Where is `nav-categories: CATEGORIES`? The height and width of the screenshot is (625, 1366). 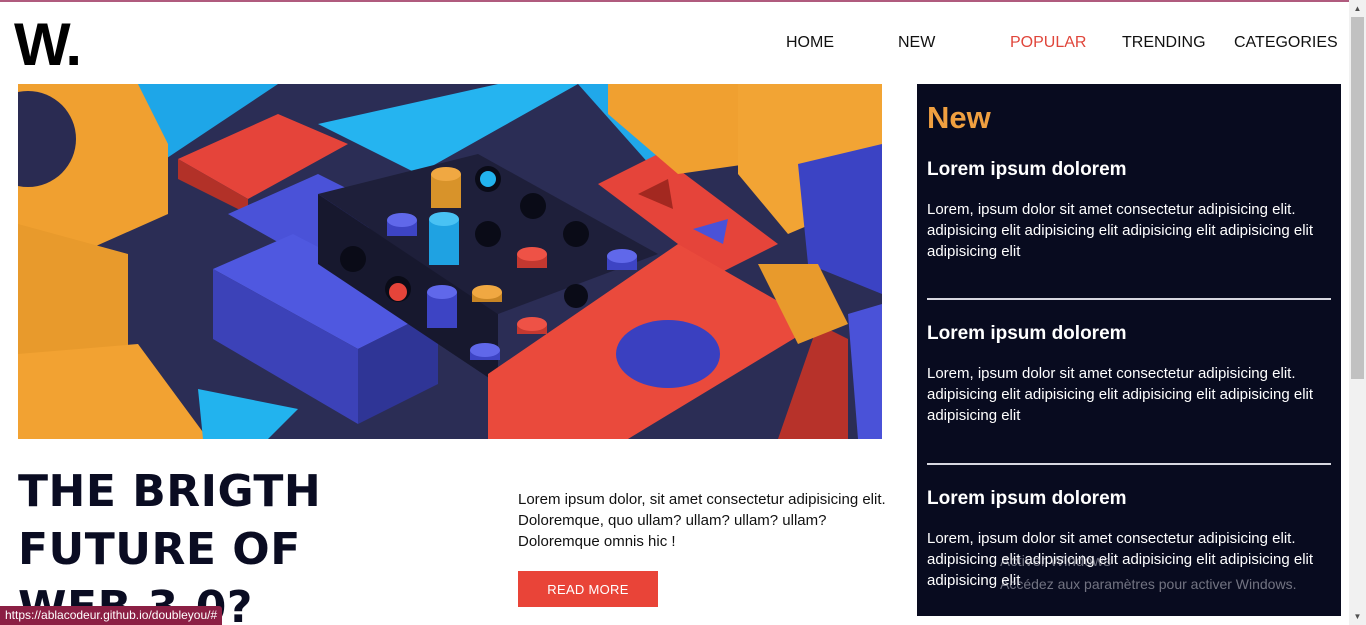
nav-categories: CATEGORIES is located at coordinates (1286, 43).